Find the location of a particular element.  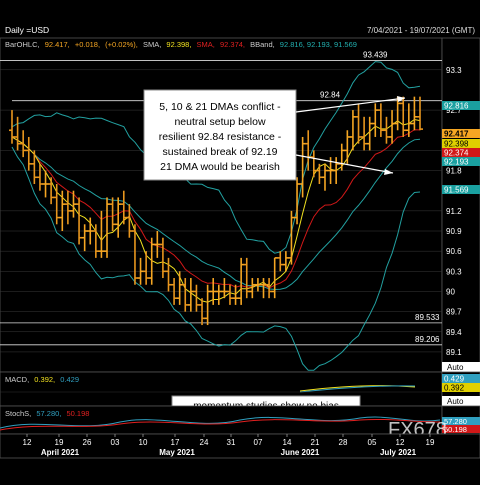

time-tick-label: 24 is located at coordinates (204, 442).